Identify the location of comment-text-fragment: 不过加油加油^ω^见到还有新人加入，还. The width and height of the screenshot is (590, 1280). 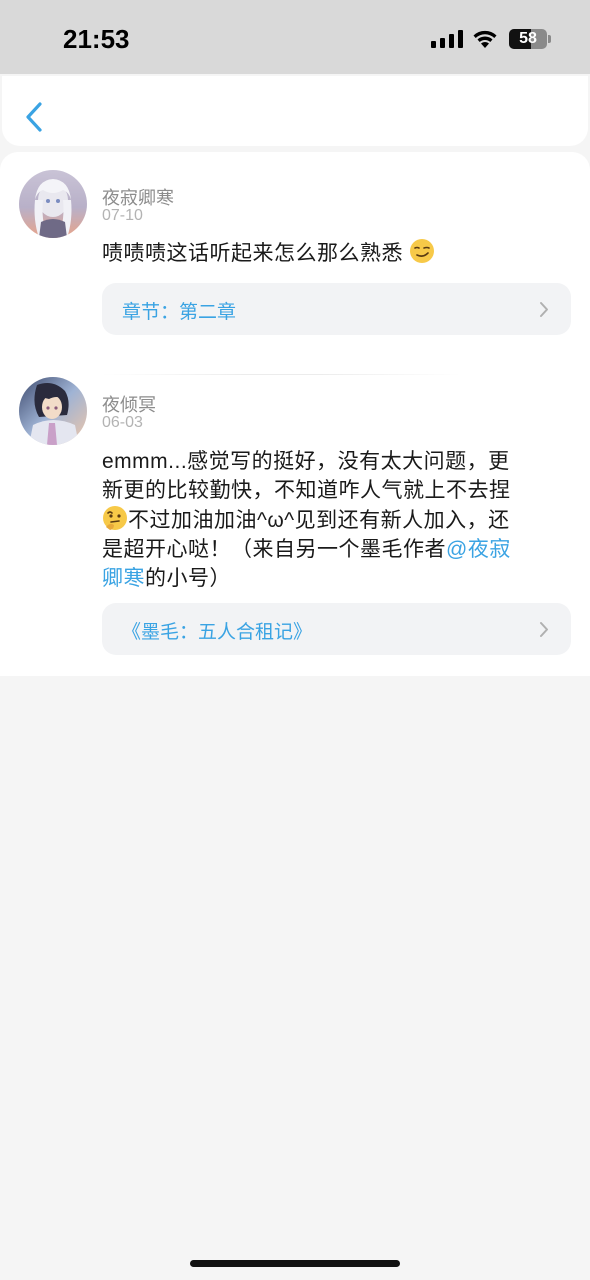
(319, 520).